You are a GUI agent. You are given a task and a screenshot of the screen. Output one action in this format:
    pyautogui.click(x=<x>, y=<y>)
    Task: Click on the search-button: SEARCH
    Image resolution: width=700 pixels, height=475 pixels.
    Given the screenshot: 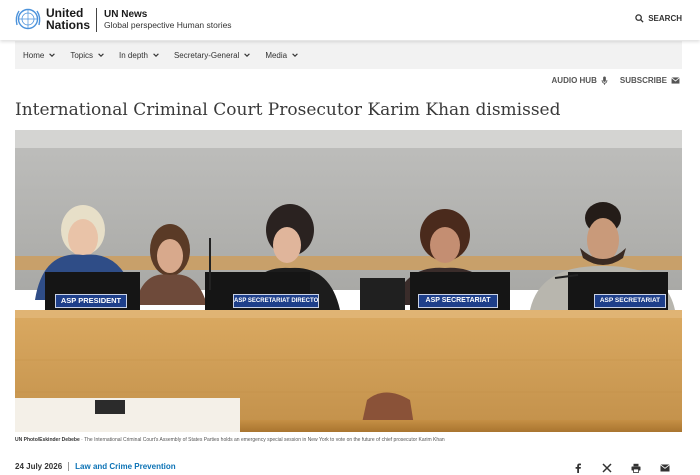 What is the action you would take?
    pyautogui.click(x=658, y=18)
    